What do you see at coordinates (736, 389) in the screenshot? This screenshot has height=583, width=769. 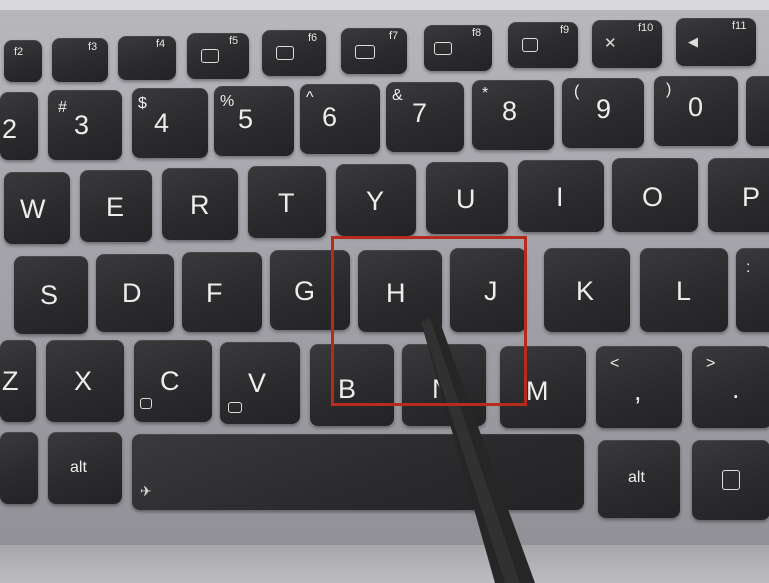 I see `key-period-label: .` at bounding box center [736, 389].